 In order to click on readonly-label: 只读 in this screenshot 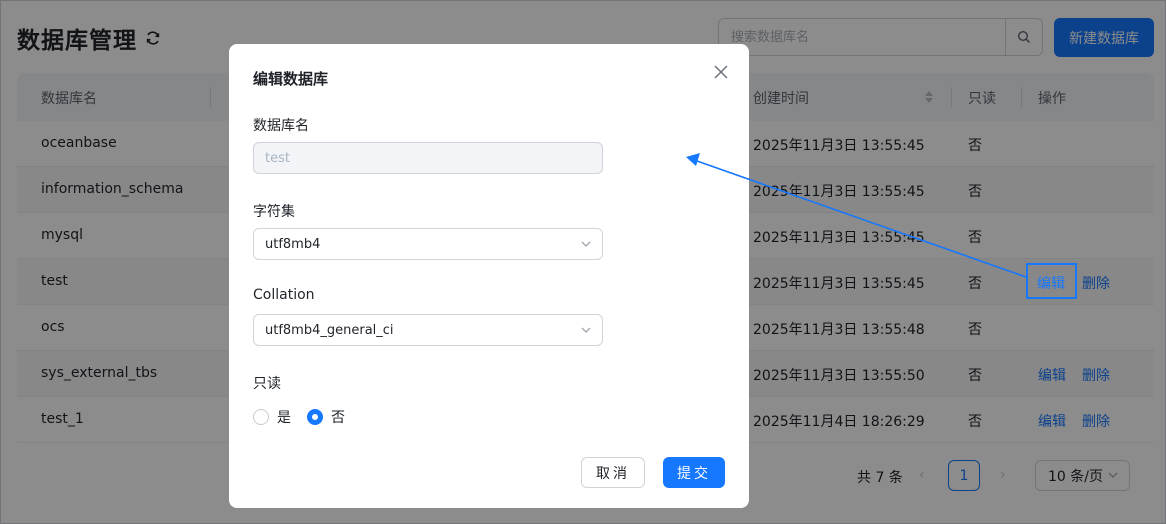, I will do `click(267, 384)`.